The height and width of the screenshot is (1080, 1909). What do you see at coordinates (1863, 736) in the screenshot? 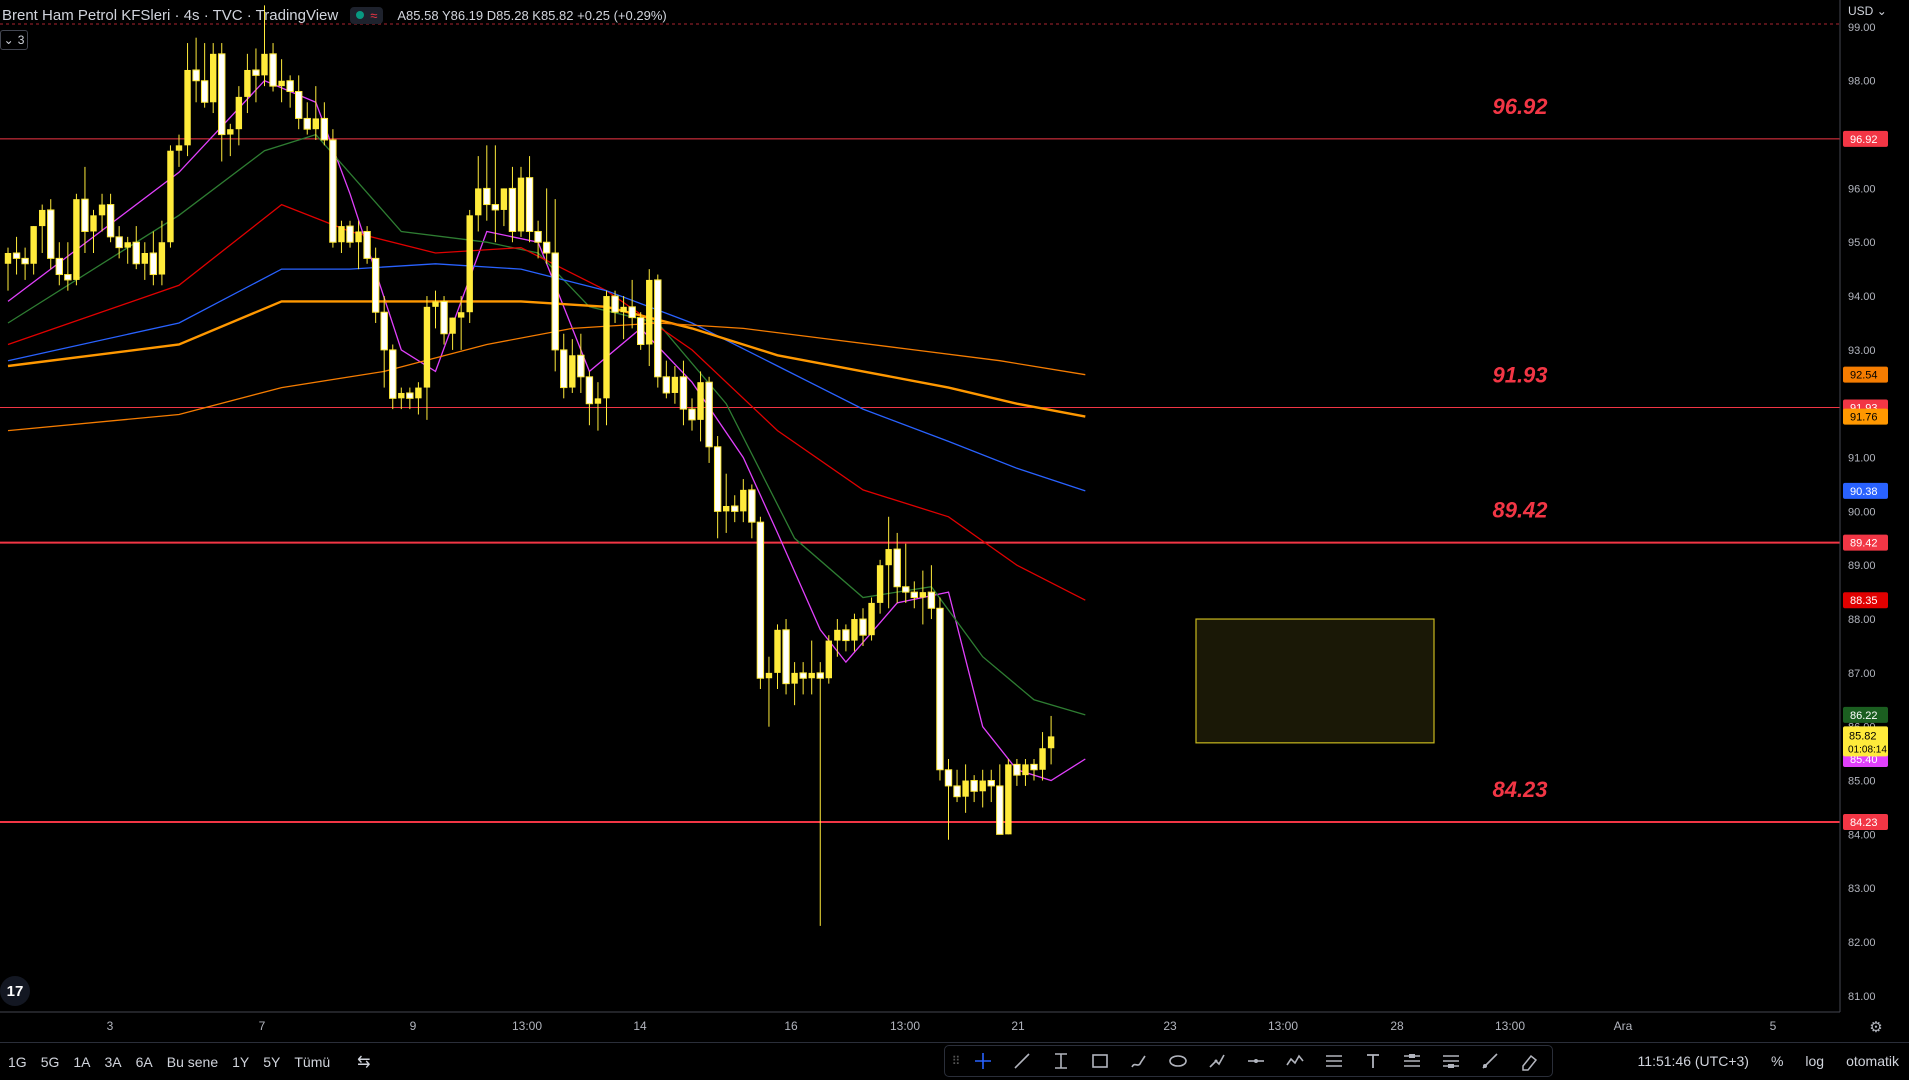
I see `current-price-label: 85.82` at bounding box center [1863, 736].